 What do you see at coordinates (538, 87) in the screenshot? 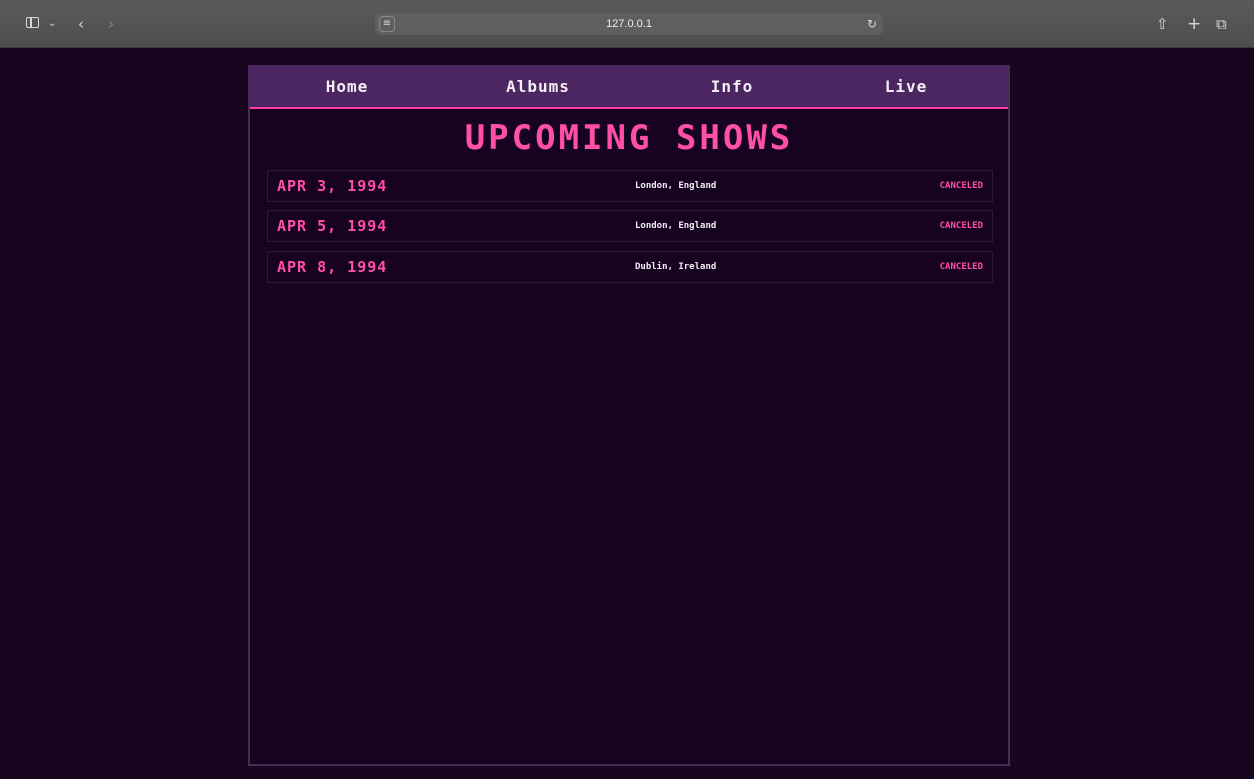
I see `nav-albums: Albums` at bounding box center [538, 87].